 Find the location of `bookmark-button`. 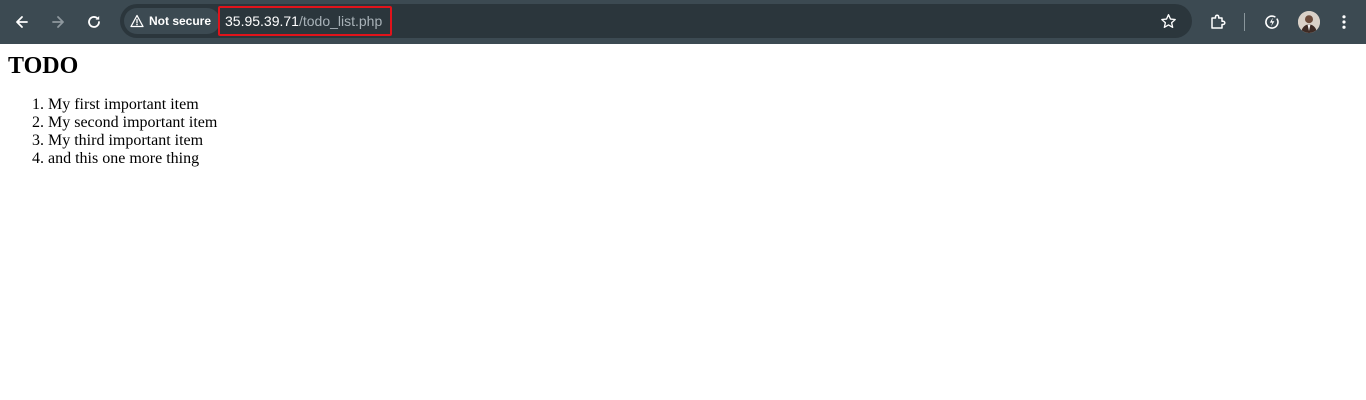

bookmark-button is located at coordinates (1168, 21).